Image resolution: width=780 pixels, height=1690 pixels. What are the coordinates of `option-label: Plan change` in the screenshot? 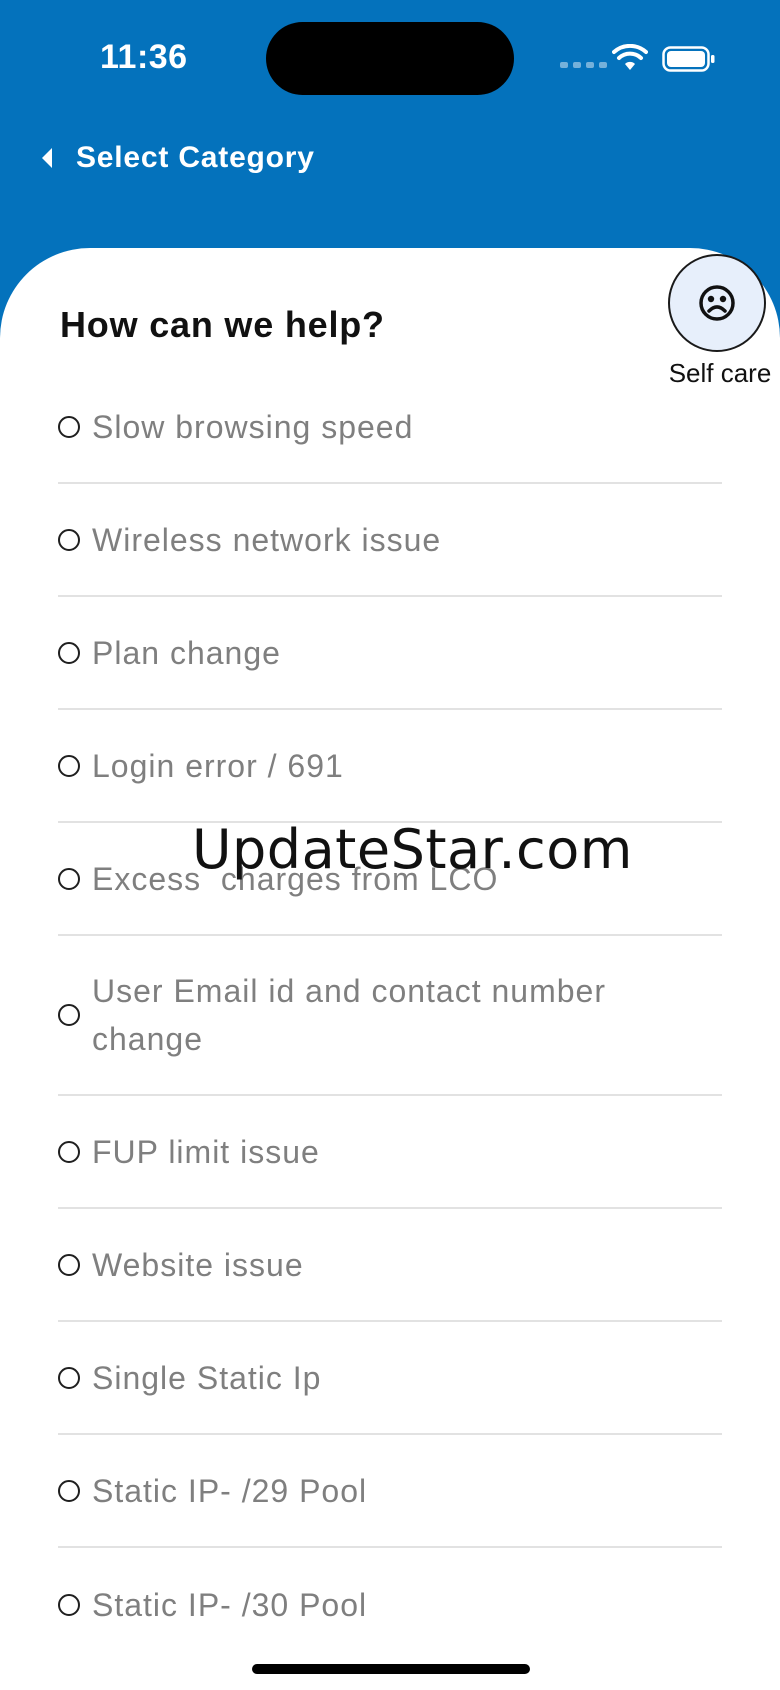 It's located at (186, 652).